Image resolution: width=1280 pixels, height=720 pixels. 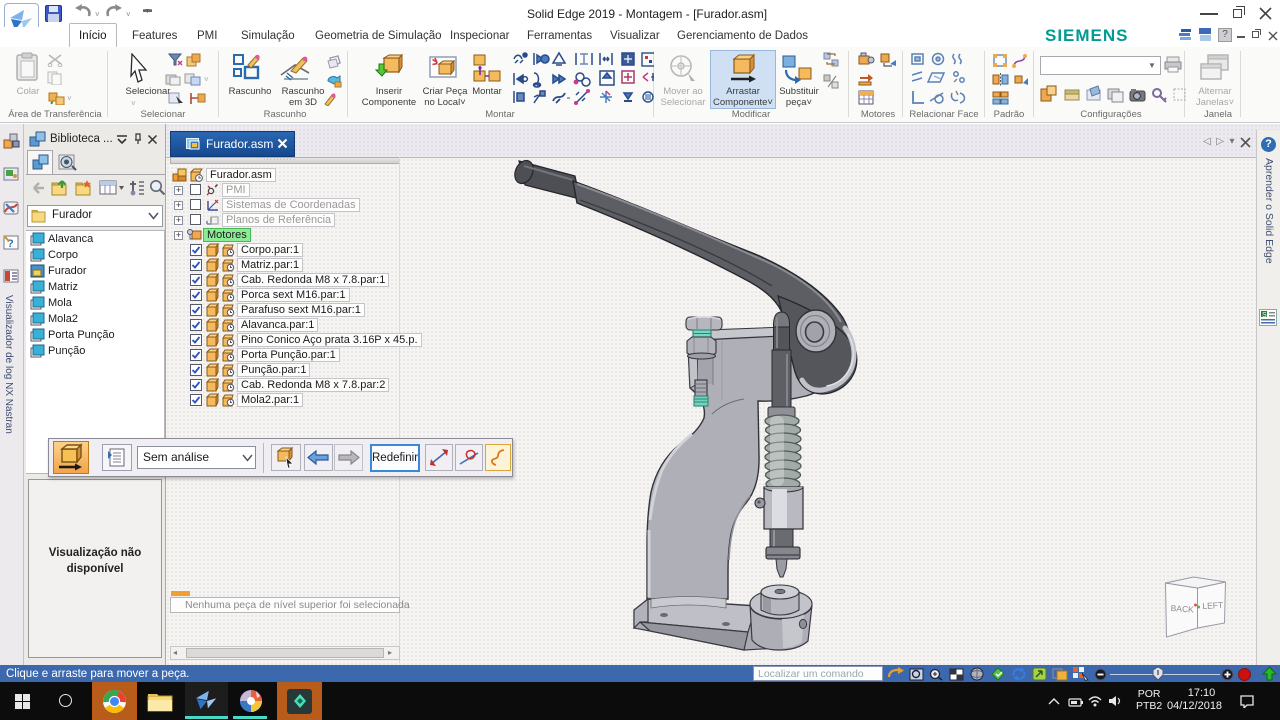 I want to click on svg-text: LEFT, so click(x=1212, y=605).